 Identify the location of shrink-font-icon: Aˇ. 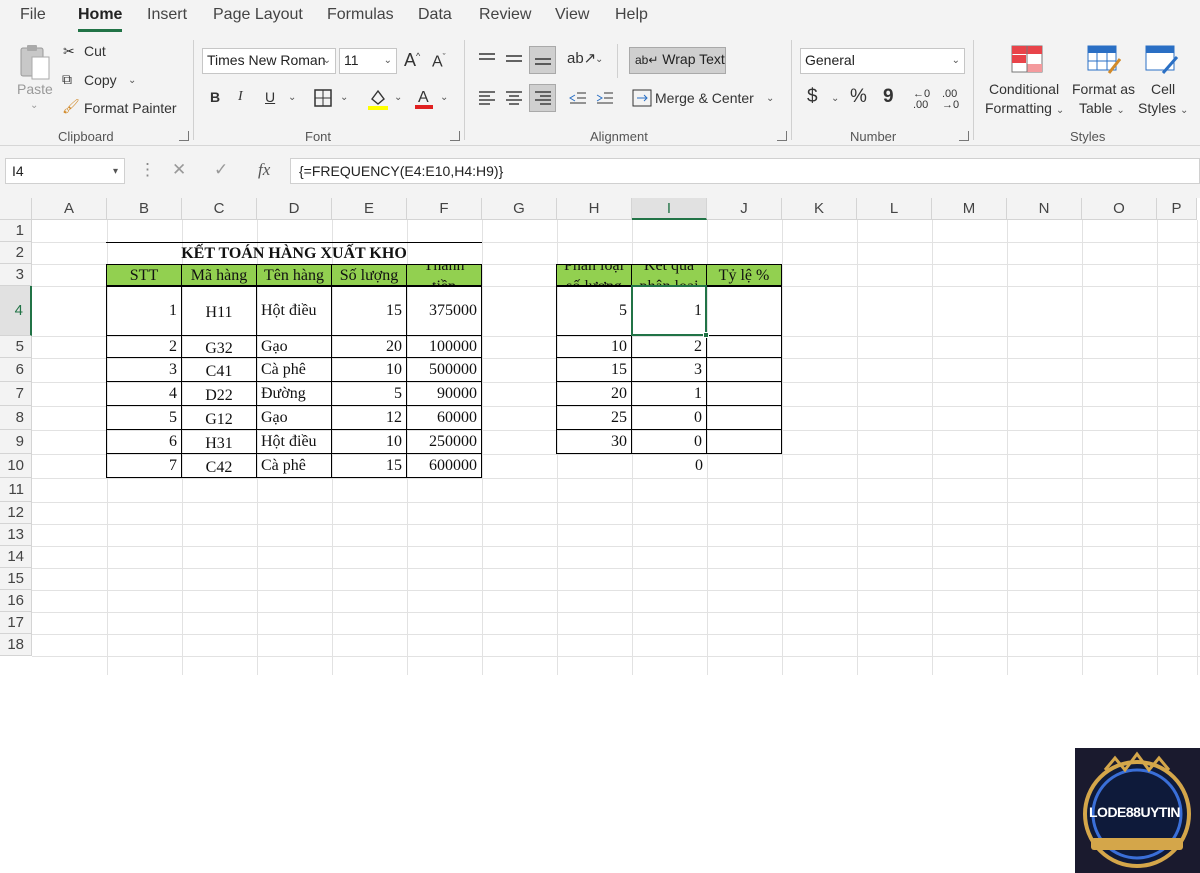
(439, 61).